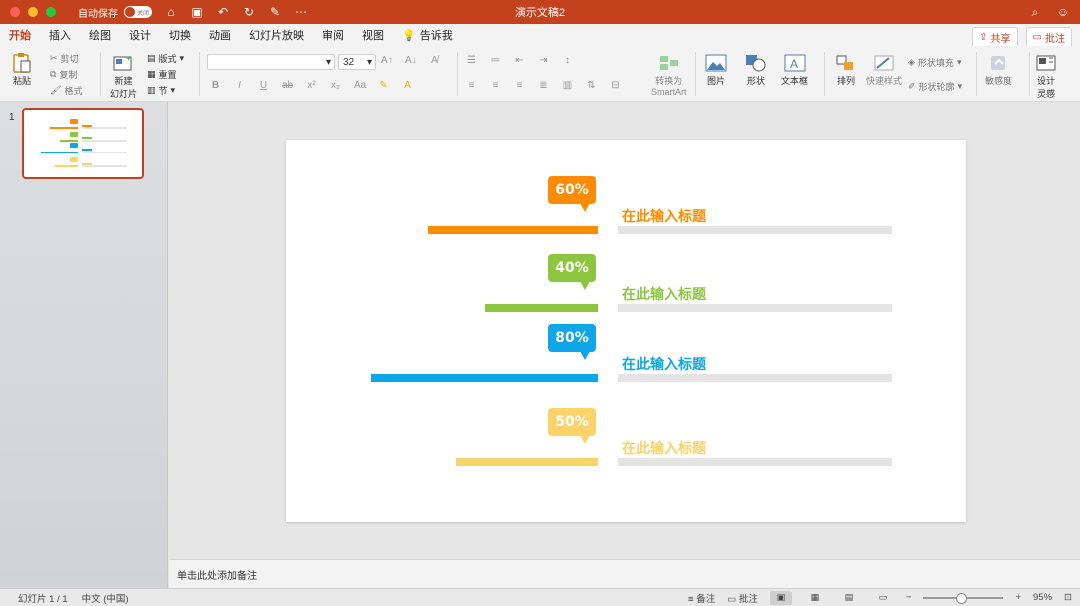 The image size is (1080, 606). I want to click on justify-icon: ≣, so click(543, 85).